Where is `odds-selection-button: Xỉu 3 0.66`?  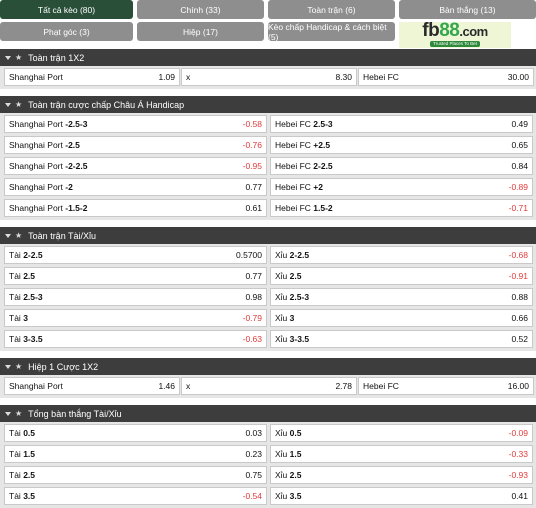
odds-selection-button: Xỉu 3 0.66 is located at coordinates (401, 318).